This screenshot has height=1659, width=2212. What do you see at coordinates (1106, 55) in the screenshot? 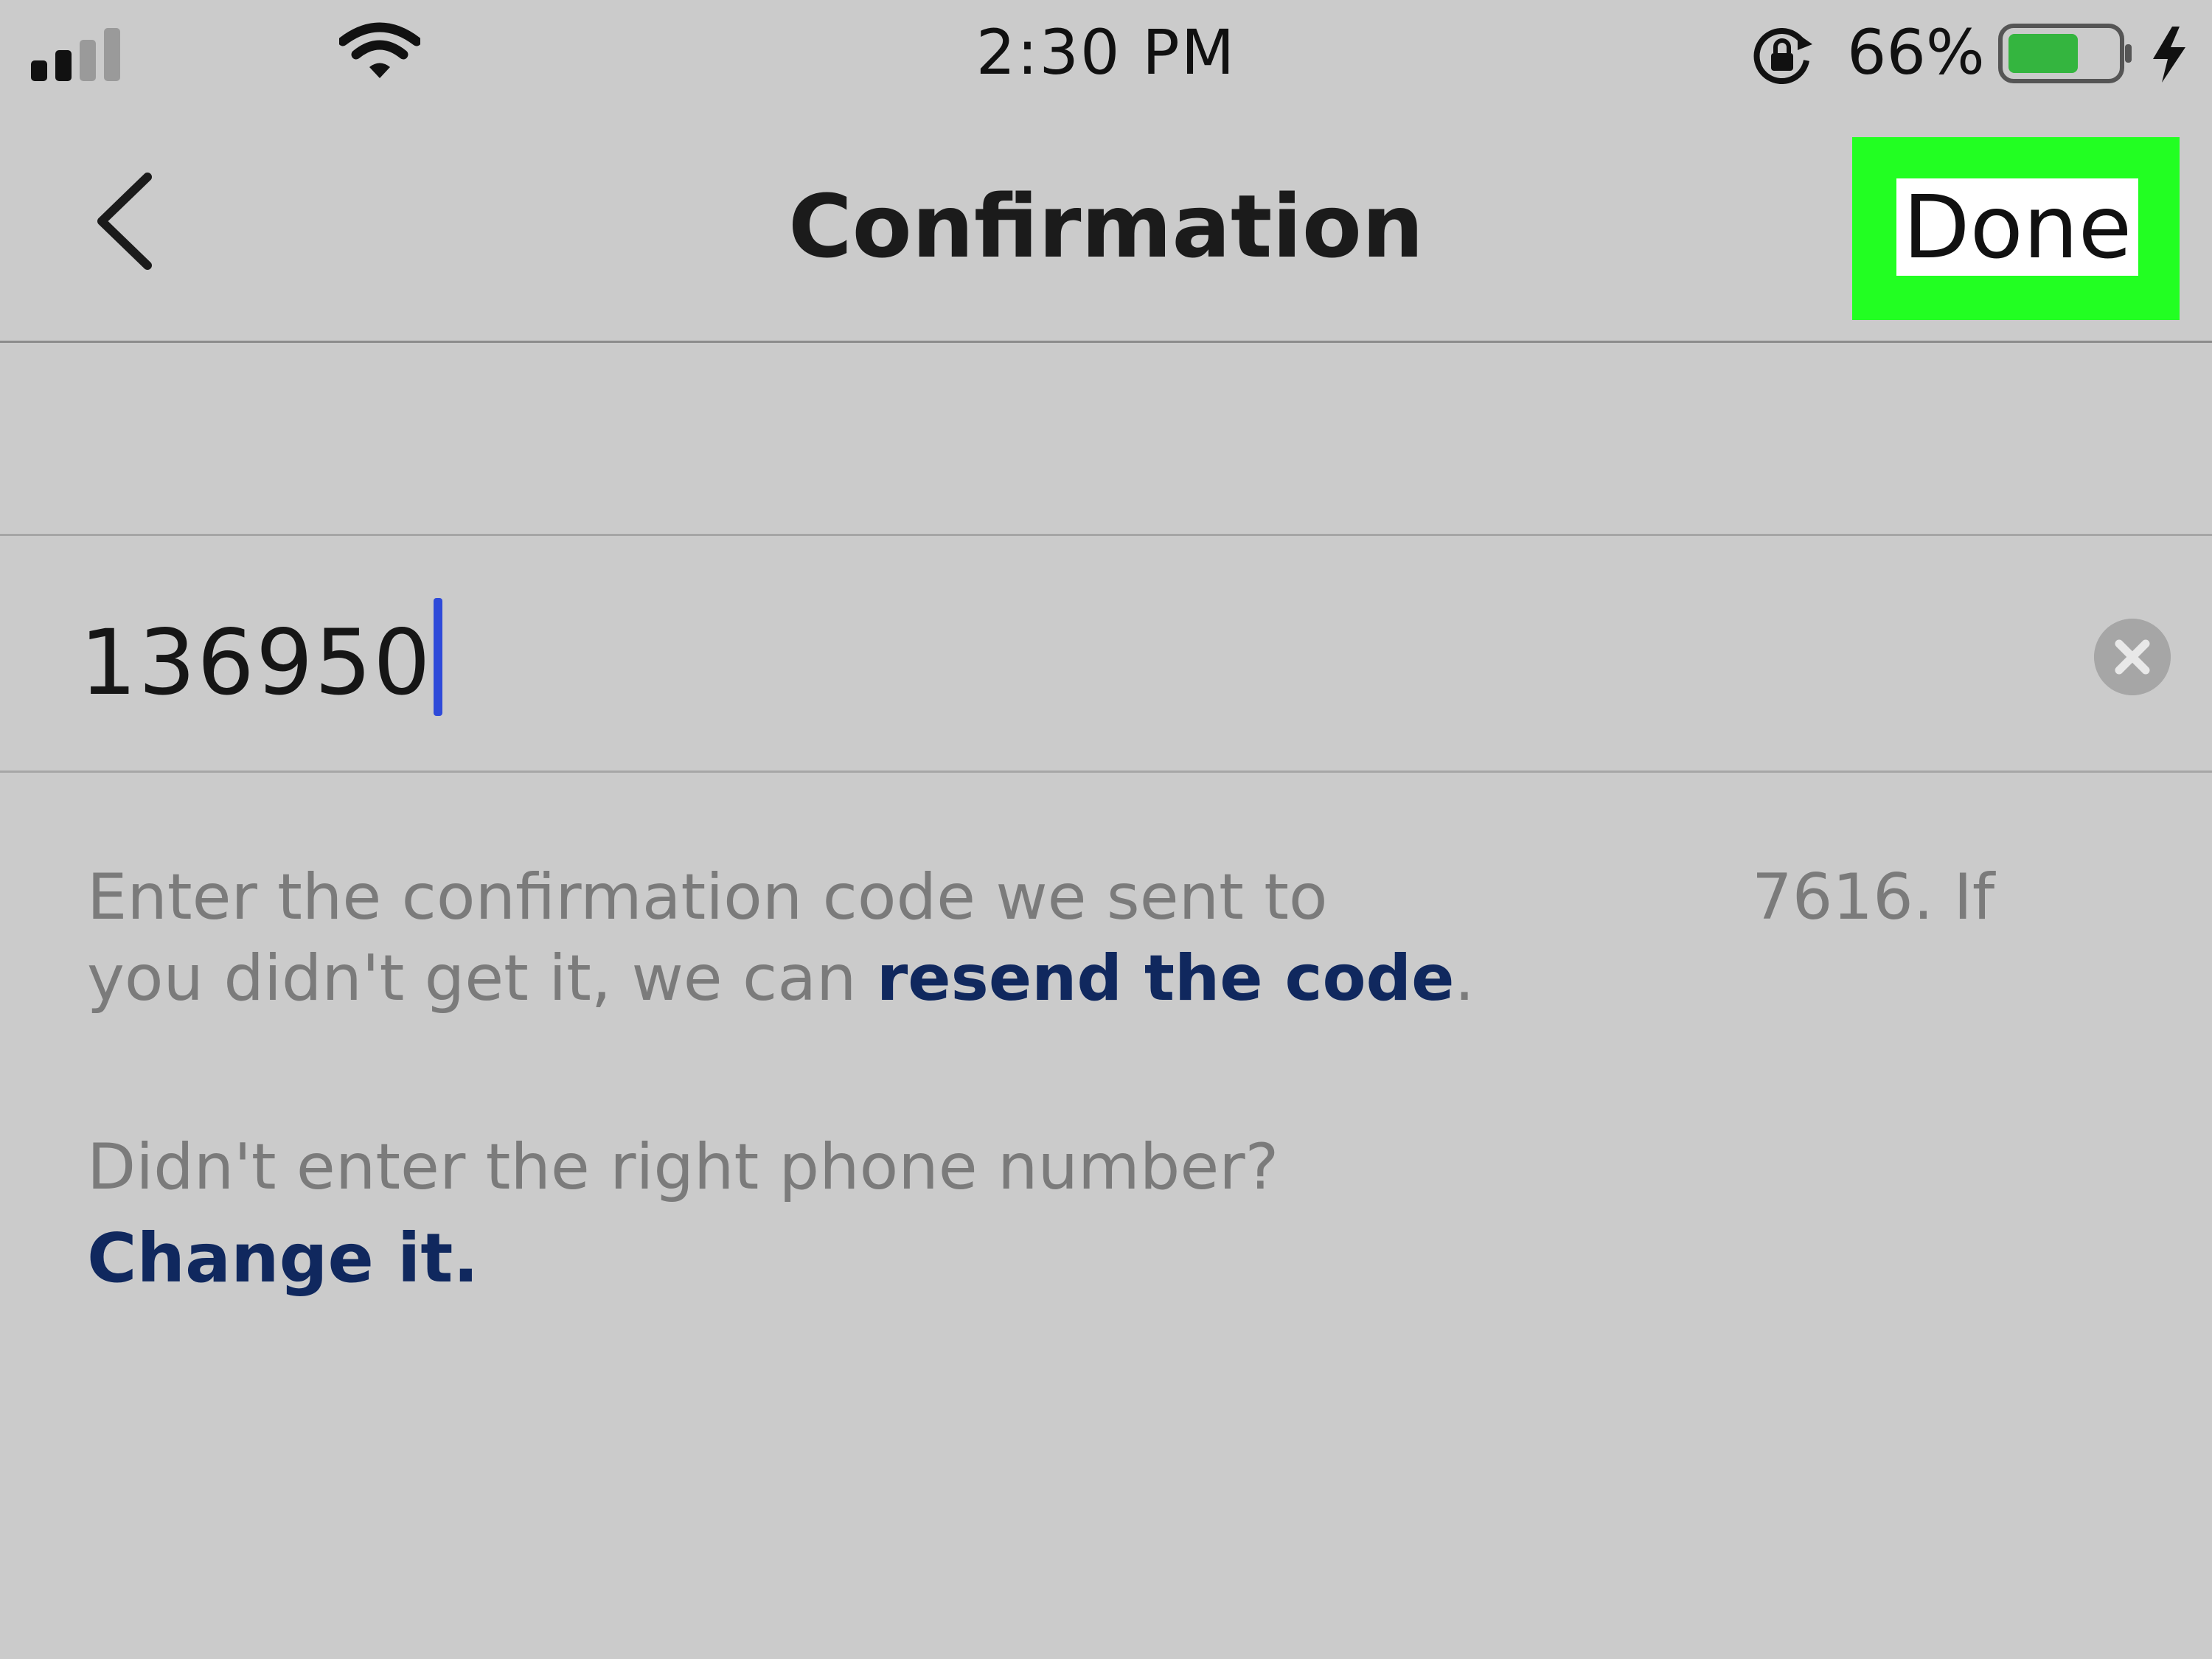
I see `status-bar: 2:30 PM 66%` at bounding box center [1106, 55].